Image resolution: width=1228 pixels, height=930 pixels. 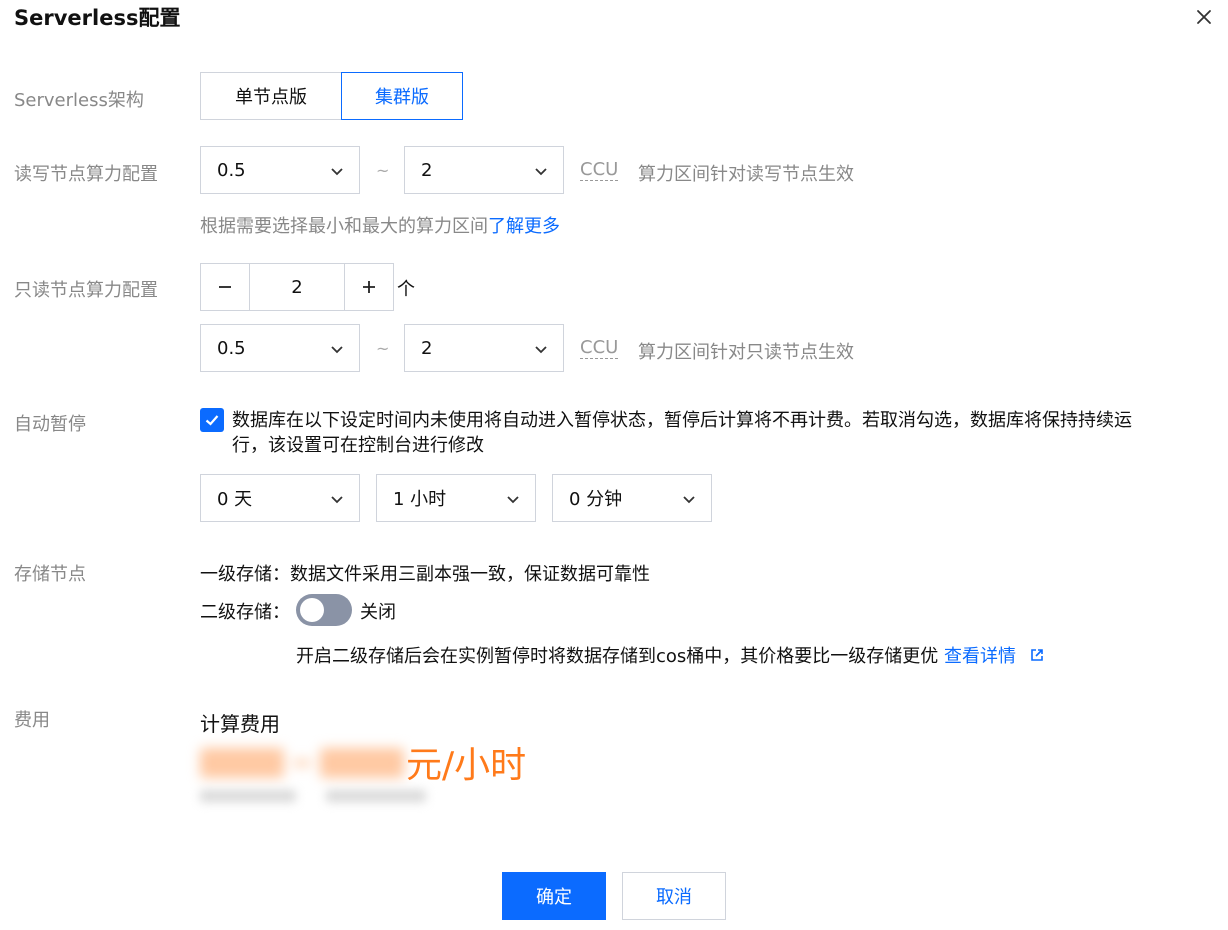 I want to click on ro-compute-label: 只读节点算力配置, so click(x=86, y=290).